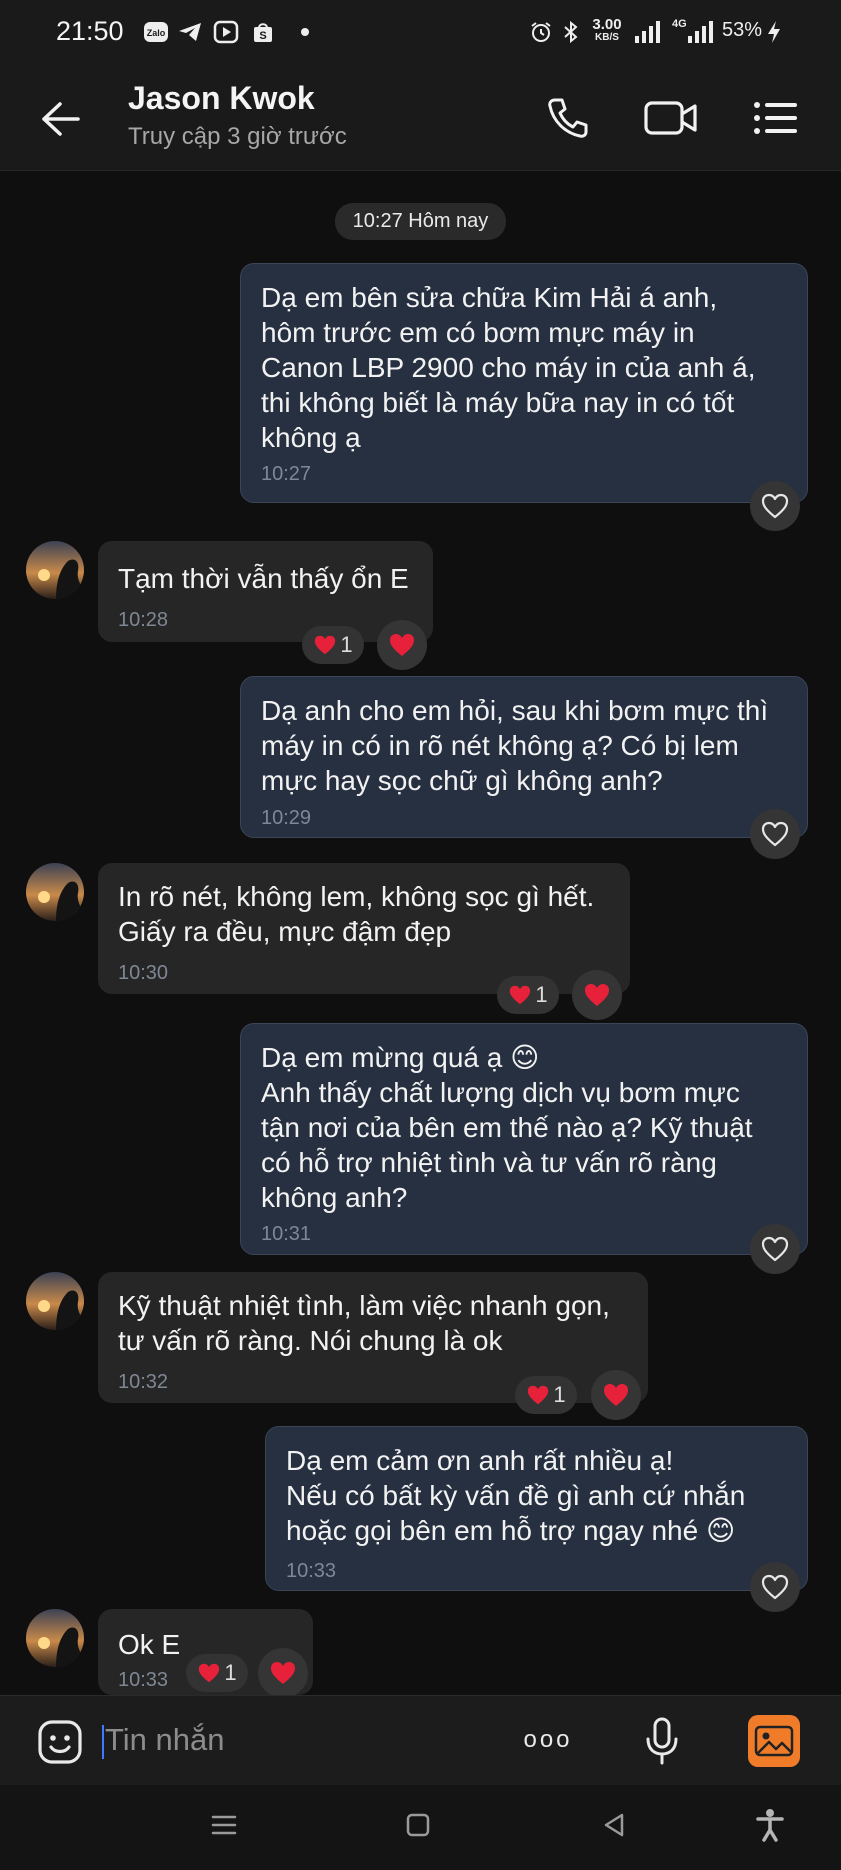  I want to click on contact-name: Jason Kwok, so click(221, 98).